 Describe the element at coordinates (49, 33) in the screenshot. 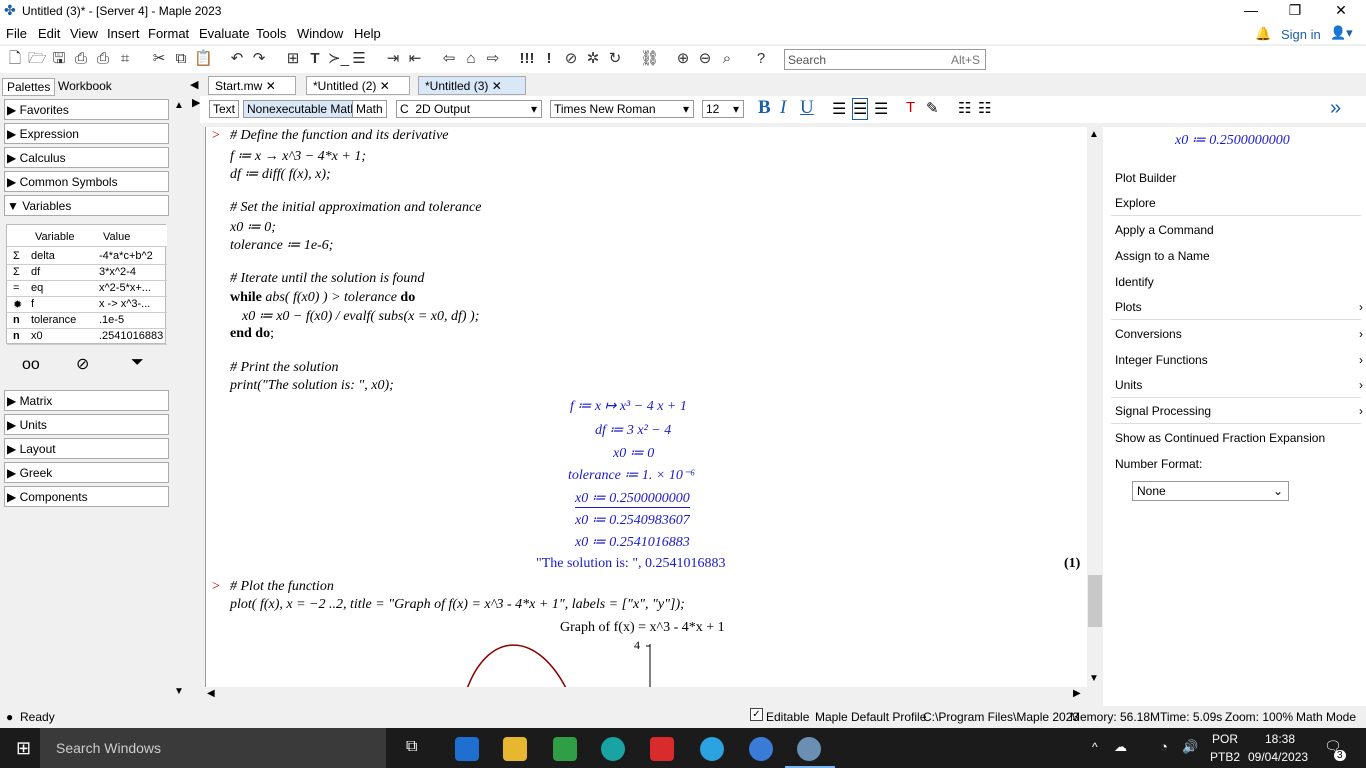

I see `menu-edit: Edit` at that location.